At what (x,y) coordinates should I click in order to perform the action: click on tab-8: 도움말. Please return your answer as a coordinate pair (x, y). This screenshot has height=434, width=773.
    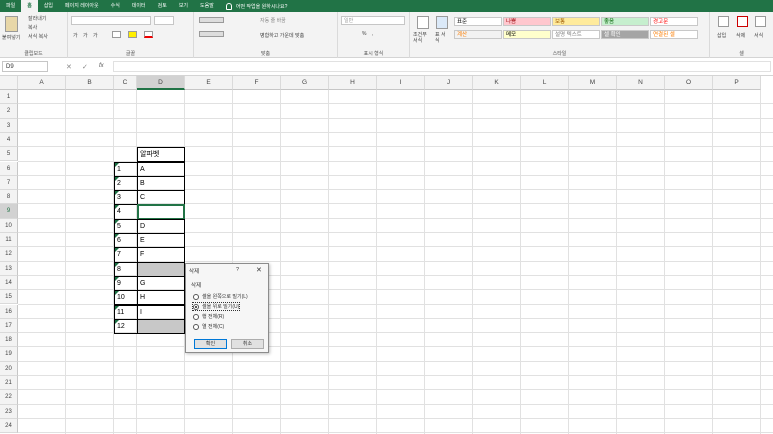
    Looking at the image, I should click on (207, 6).